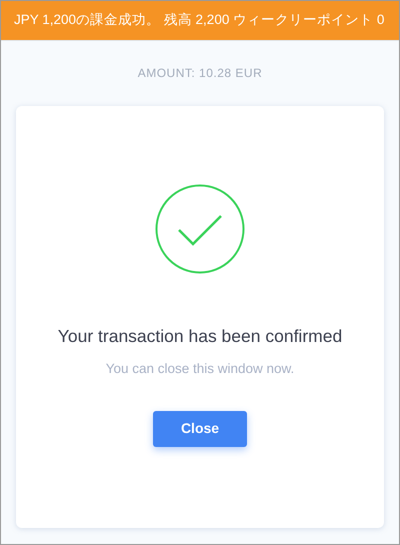 The width and height of the screenshot is (400, 545). I want to click on confirmation-subtitle: You can close this window now., so click(200, 369).